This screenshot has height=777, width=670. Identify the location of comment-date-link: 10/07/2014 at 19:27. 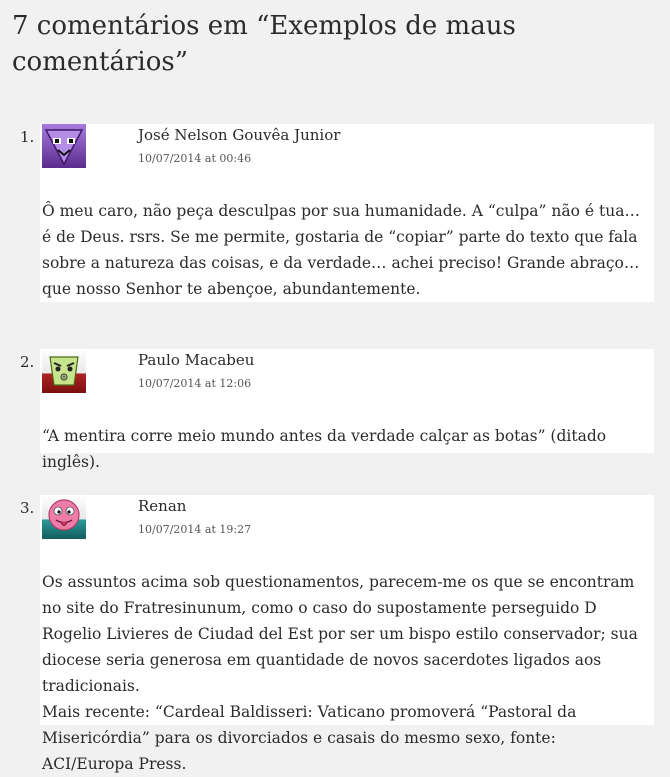
(194, 529).